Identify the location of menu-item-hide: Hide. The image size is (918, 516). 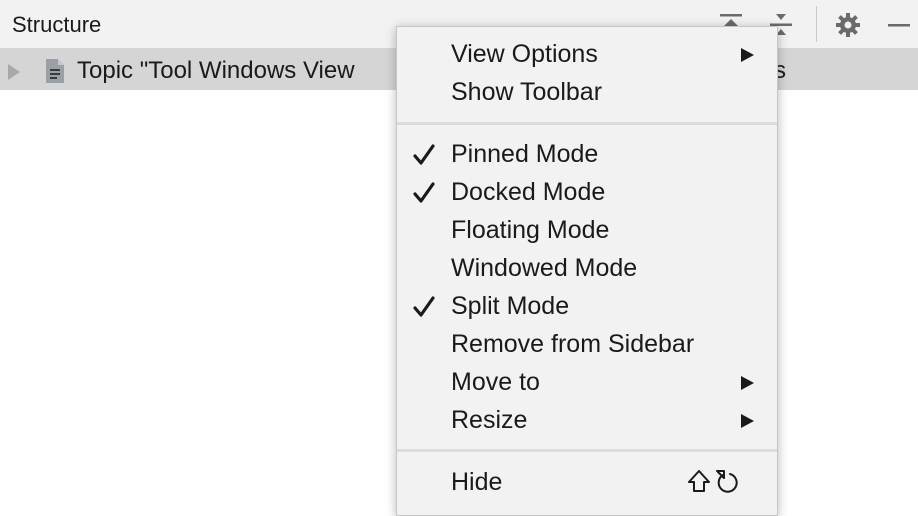
(587, 482).